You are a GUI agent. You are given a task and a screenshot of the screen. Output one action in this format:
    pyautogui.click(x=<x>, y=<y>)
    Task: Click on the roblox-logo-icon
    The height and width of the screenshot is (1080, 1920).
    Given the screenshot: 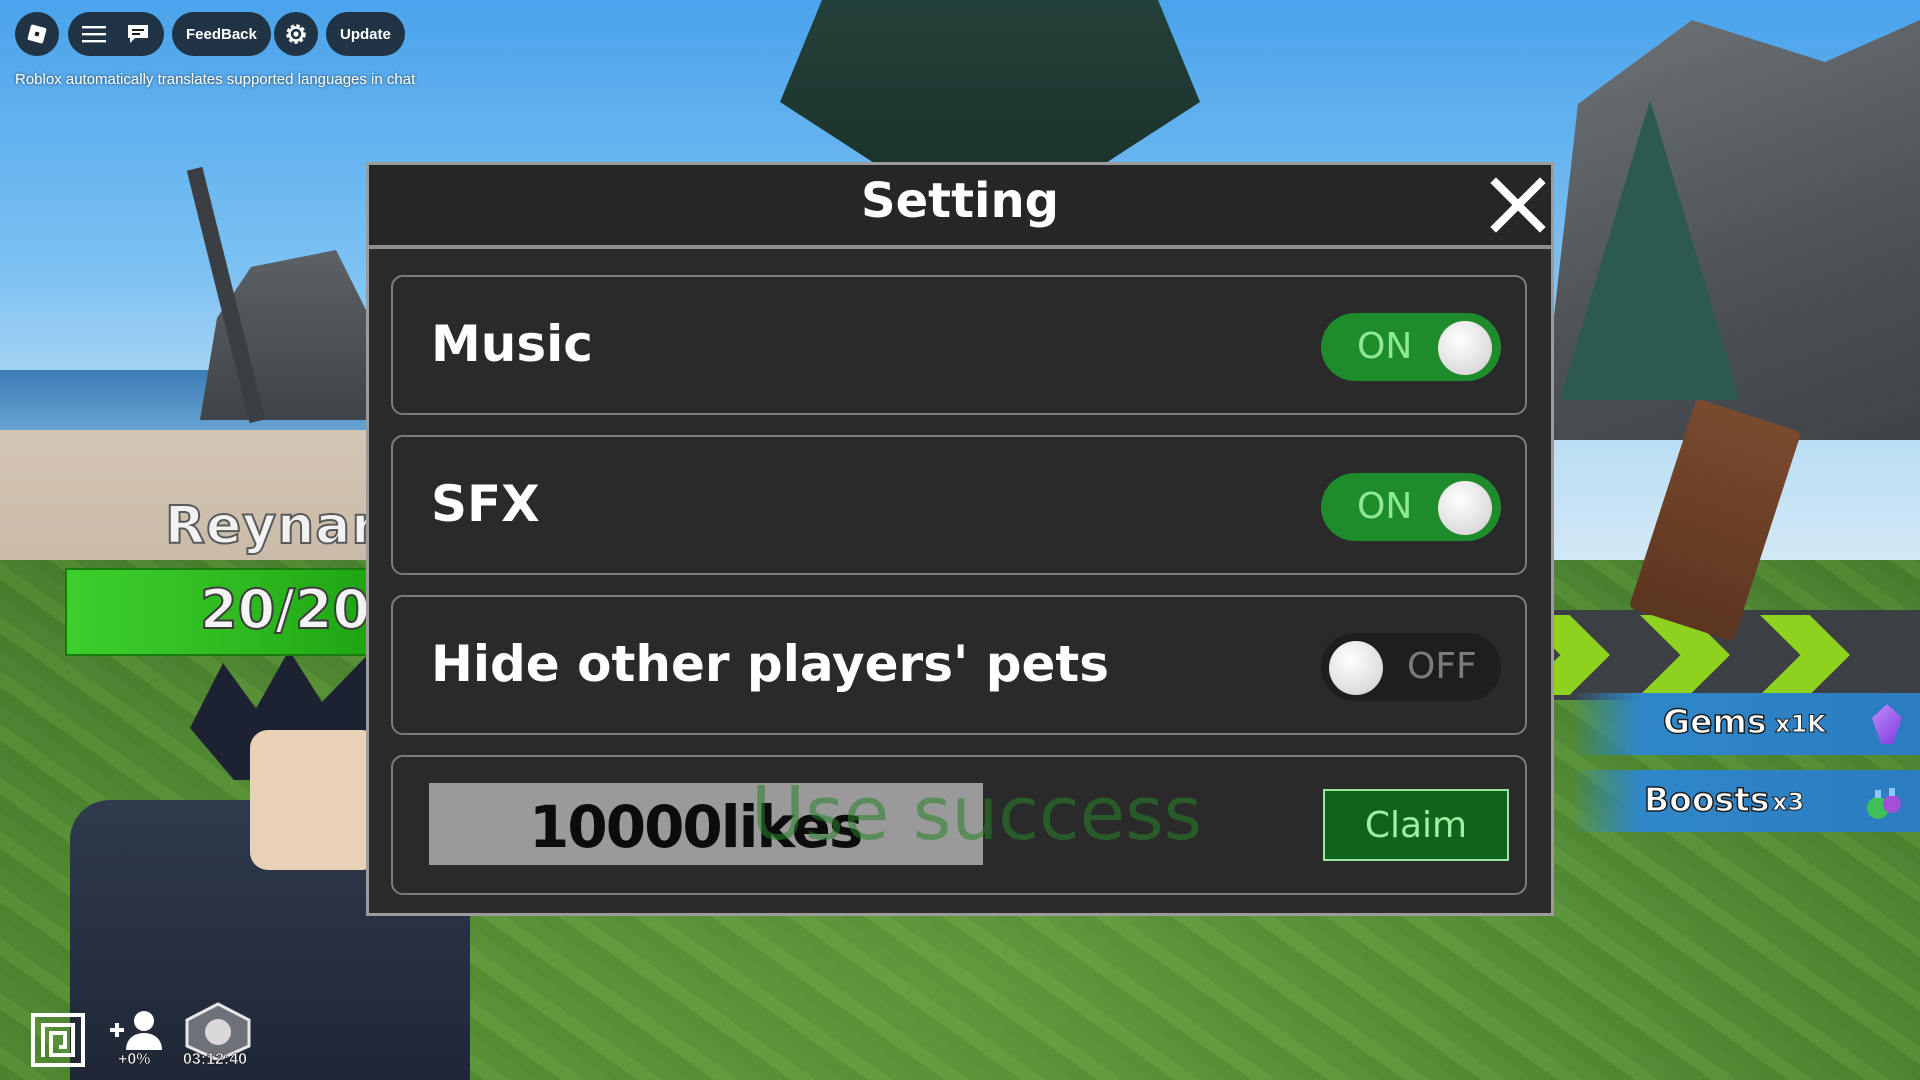 What is the action you would take?
    pyautogui.click(x=37, y=34)
    